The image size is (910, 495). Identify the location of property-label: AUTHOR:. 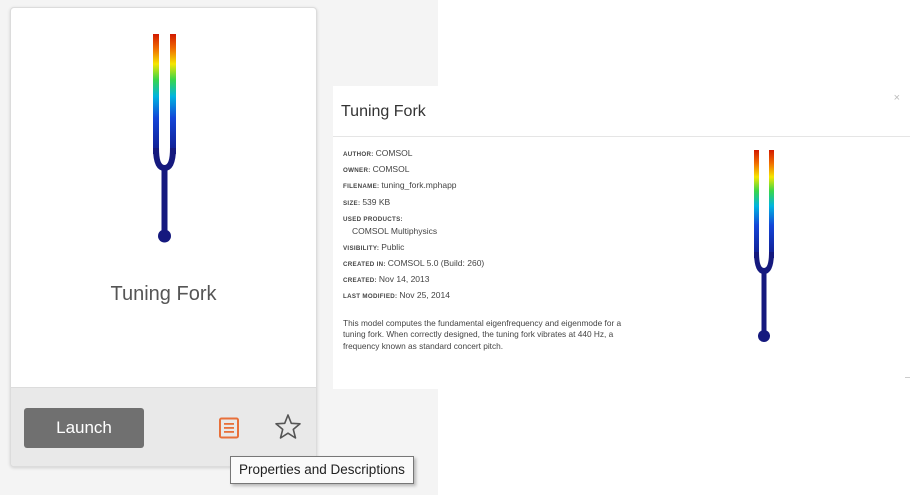
(358, 154).